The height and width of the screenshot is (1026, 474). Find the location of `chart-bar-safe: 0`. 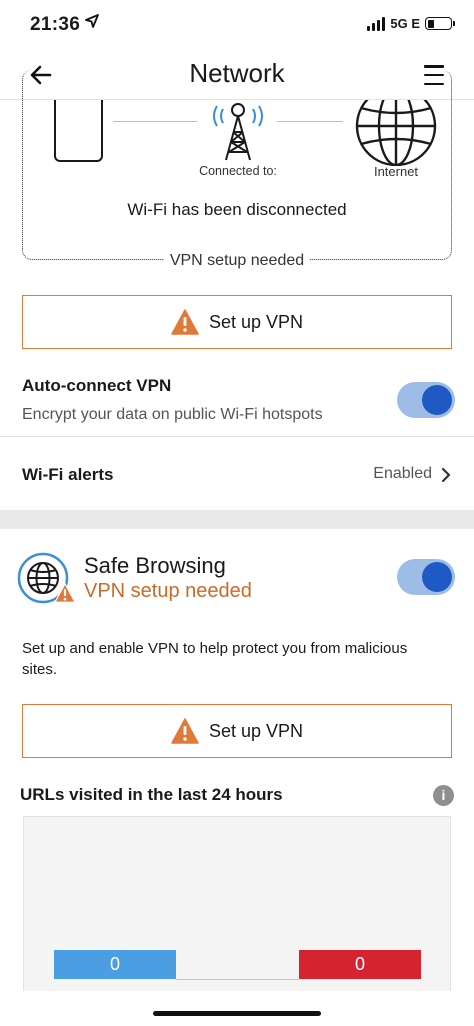

chart-bar-safe: 0 is located at coordinates (115, 964).